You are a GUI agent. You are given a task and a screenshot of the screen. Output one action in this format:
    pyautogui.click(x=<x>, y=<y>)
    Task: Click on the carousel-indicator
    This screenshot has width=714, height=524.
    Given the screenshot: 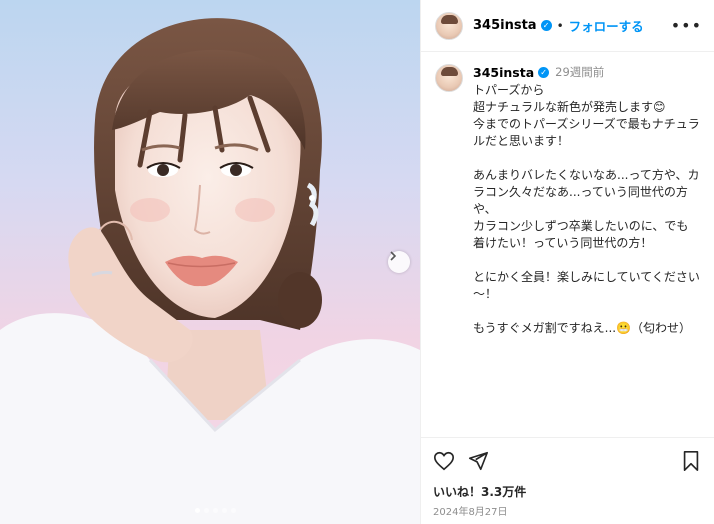 What is the action you would take?
    pyautogui.click(x=215, y=510)
    